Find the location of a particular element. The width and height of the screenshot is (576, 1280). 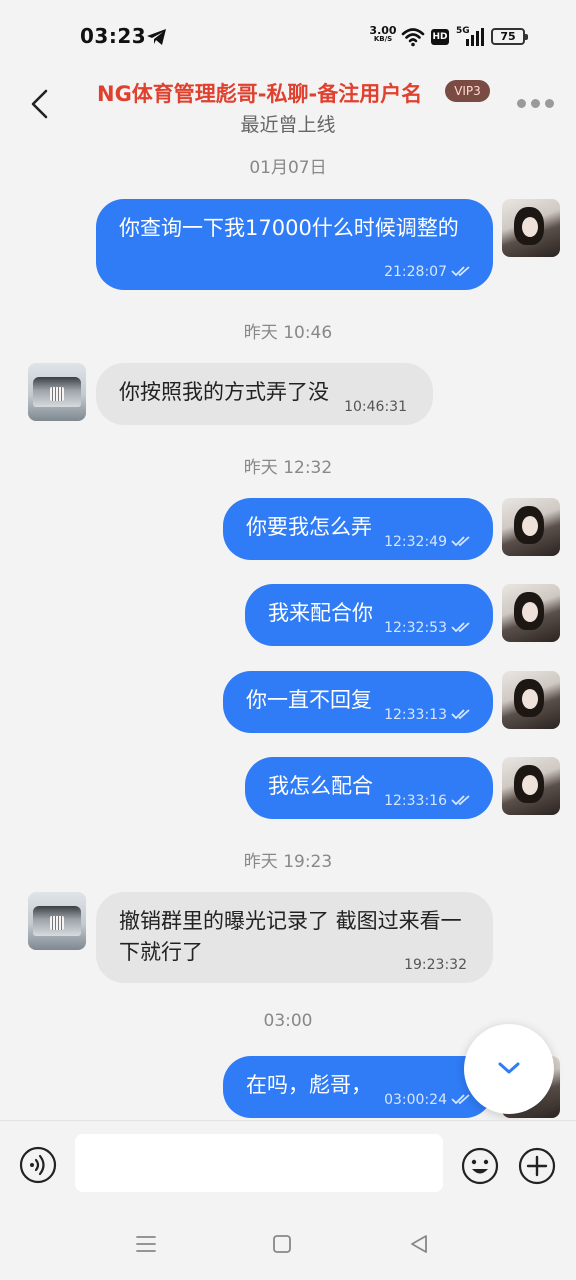

date-separator: 昨天 12:32 is located at coordinates (288, 468).